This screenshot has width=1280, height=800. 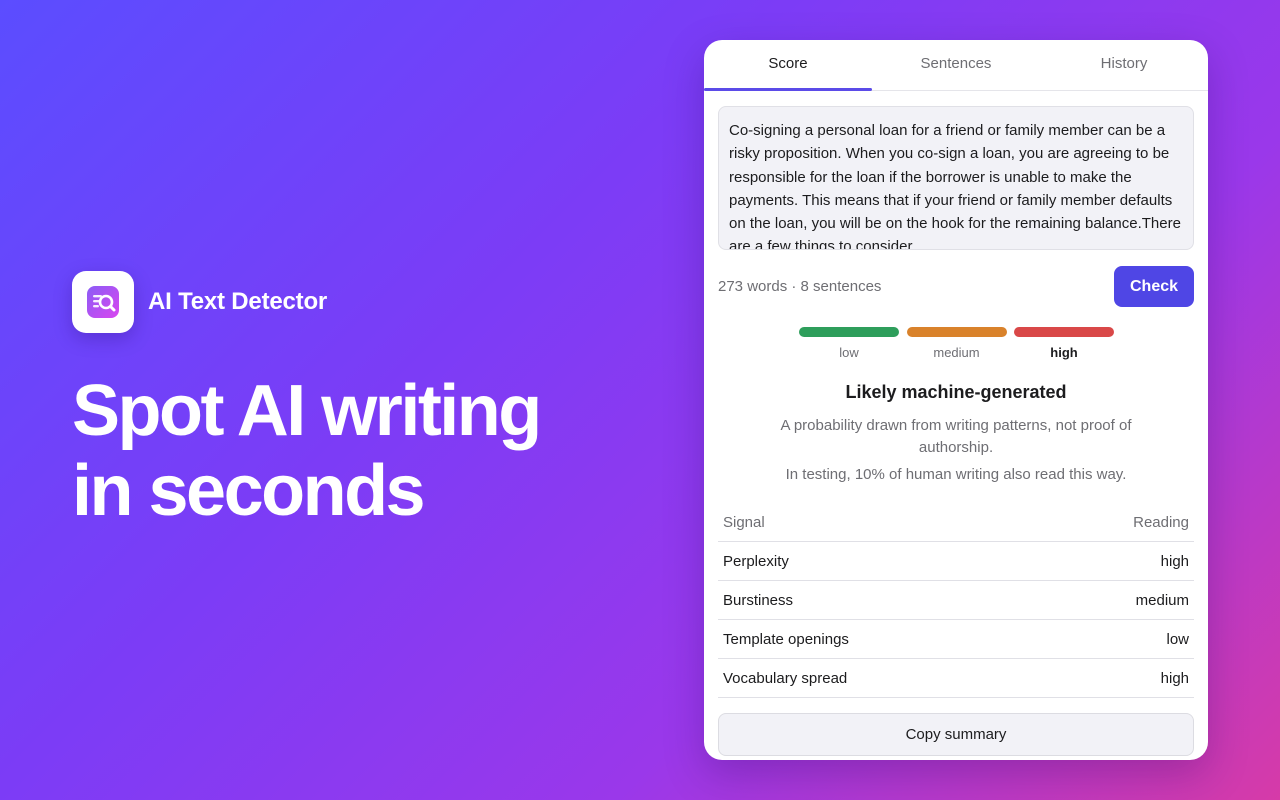 I want to click on meta-row: 273 words · 8 sentences Check, so click(x=956, y=286).